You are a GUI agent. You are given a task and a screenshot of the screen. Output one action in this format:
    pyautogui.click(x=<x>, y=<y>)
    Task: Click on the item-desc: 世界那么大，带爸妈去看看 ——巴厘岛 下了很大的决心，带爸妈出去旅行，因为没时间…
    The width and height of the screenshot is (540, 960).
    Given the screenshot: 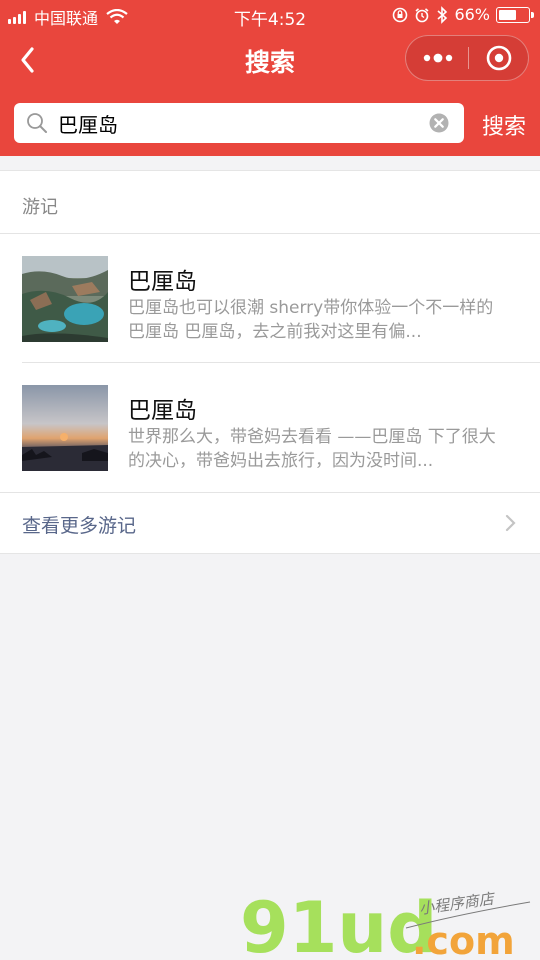 What is the action you would take?
    pyautogui.click(x=312, y=449)
    